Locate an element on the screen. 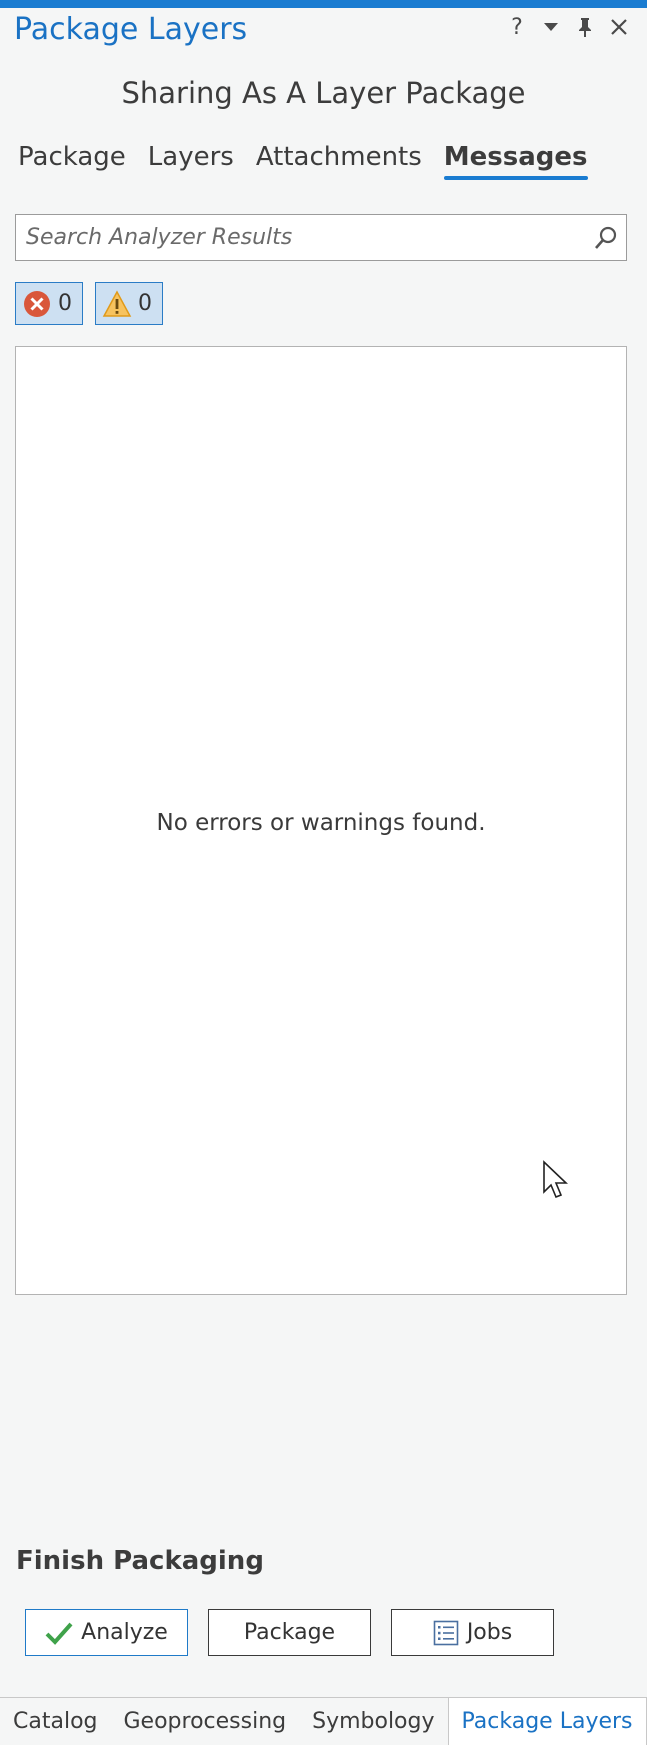 This screenshot has height=1745, width=647. package-label: Package is located at coordinates (289, 1632).